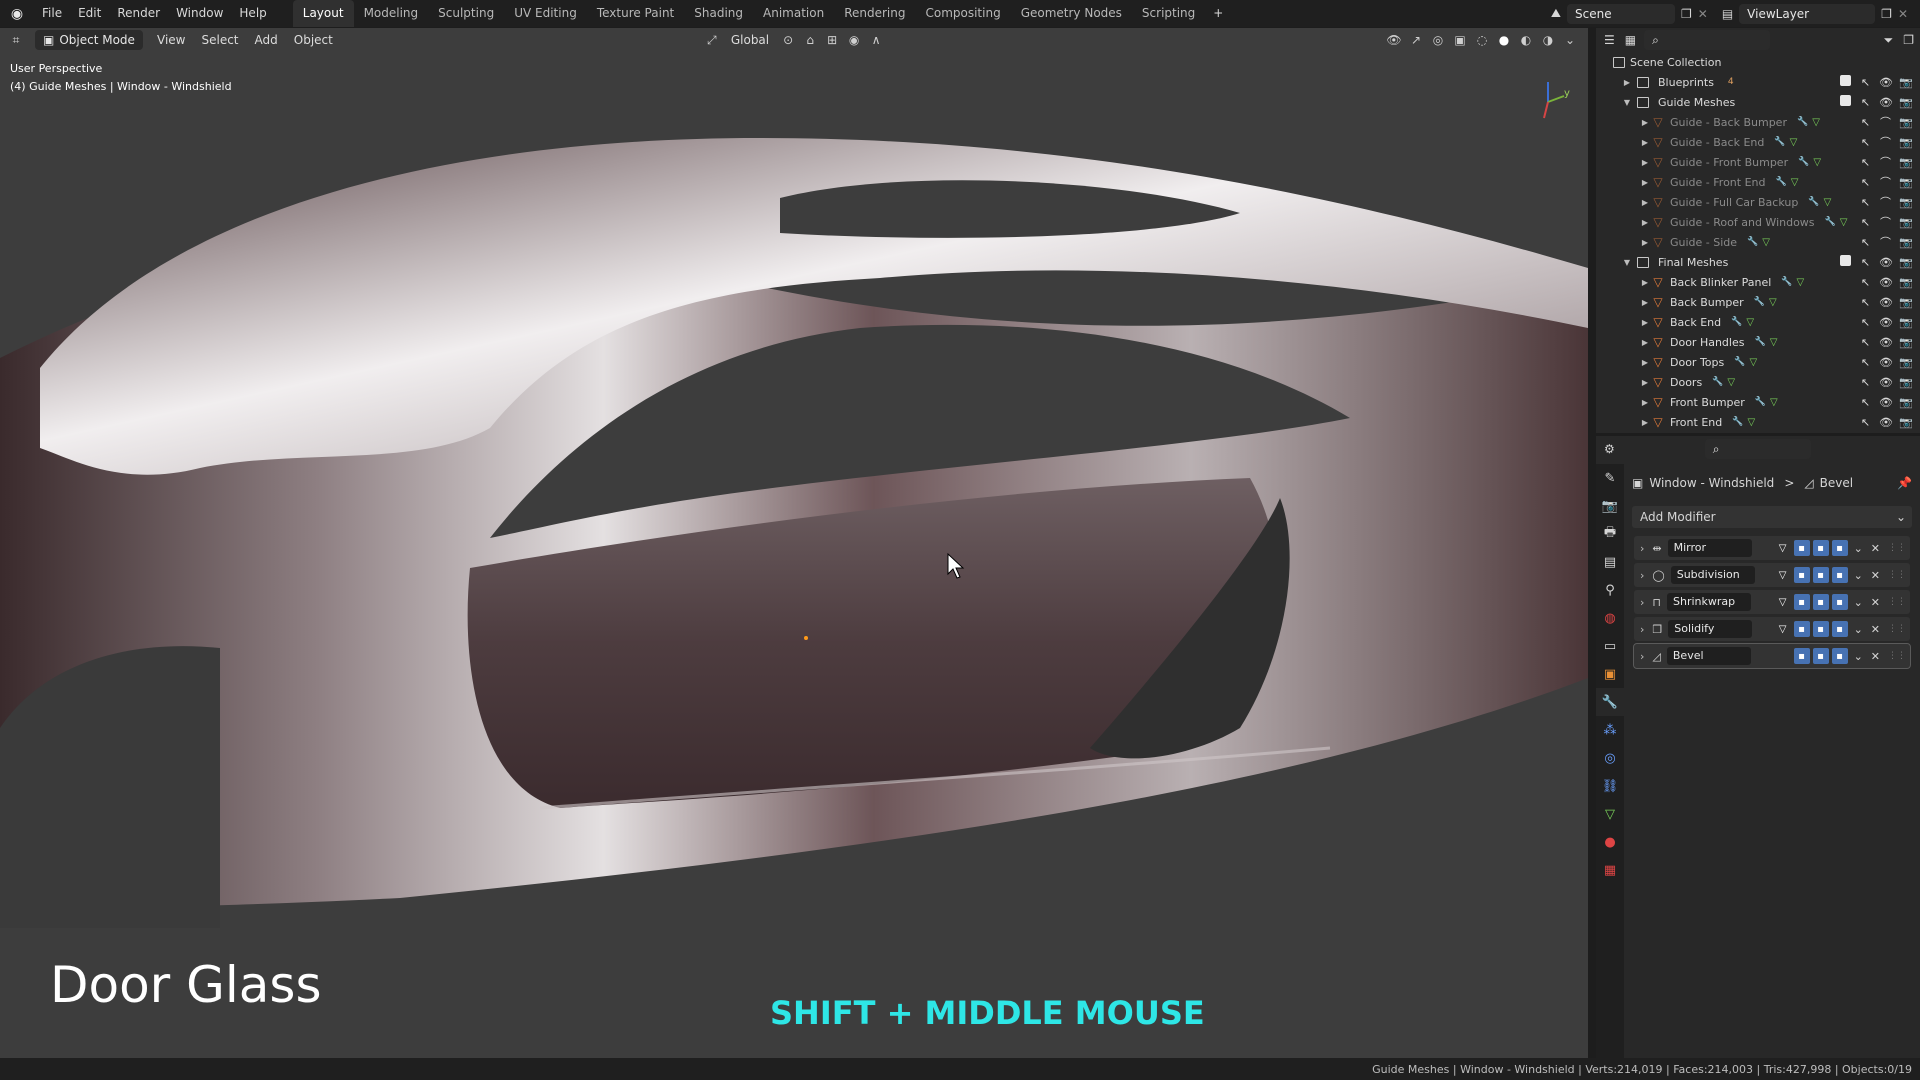  Describe the element at coordinates (252, 13) in the screenshot. I see `menu-help: Help` at that location.